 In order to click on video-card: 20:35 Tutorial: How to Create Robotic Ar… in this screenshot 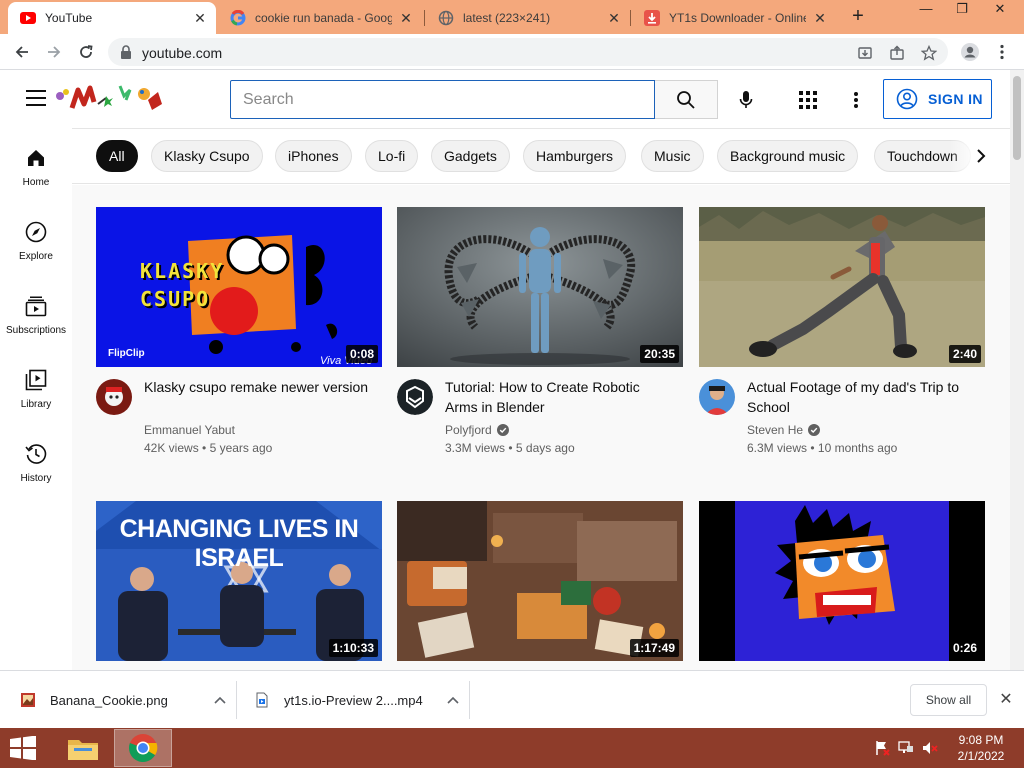, I will do `click(540, 342)`.